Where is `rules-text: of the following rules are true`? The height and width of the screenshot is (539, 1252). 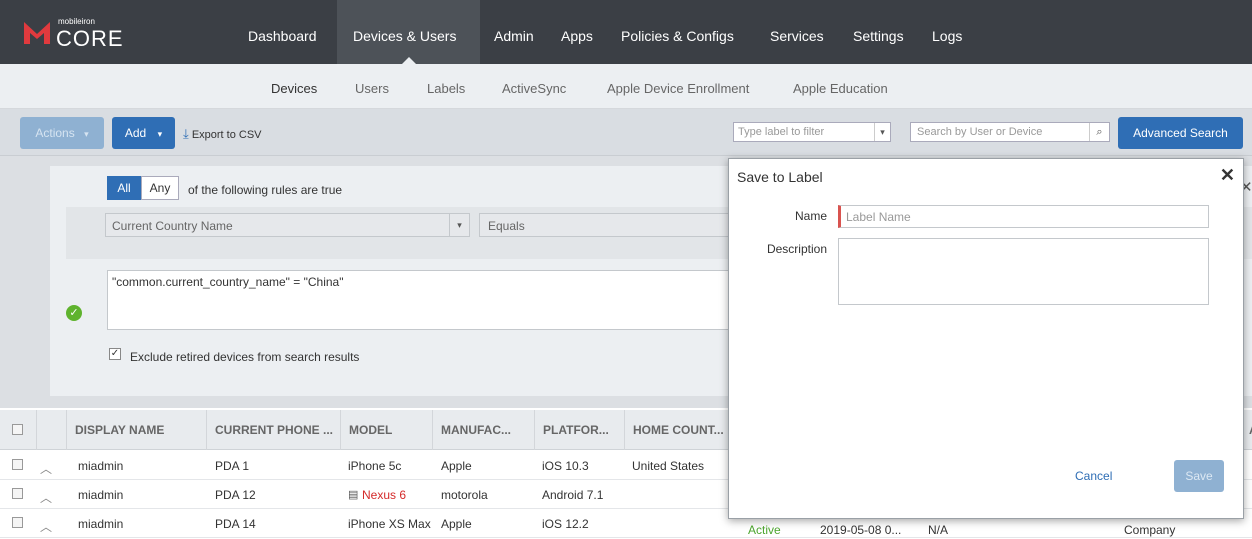 rules-text: of the following rules are true is located at coordinates (265, 190).